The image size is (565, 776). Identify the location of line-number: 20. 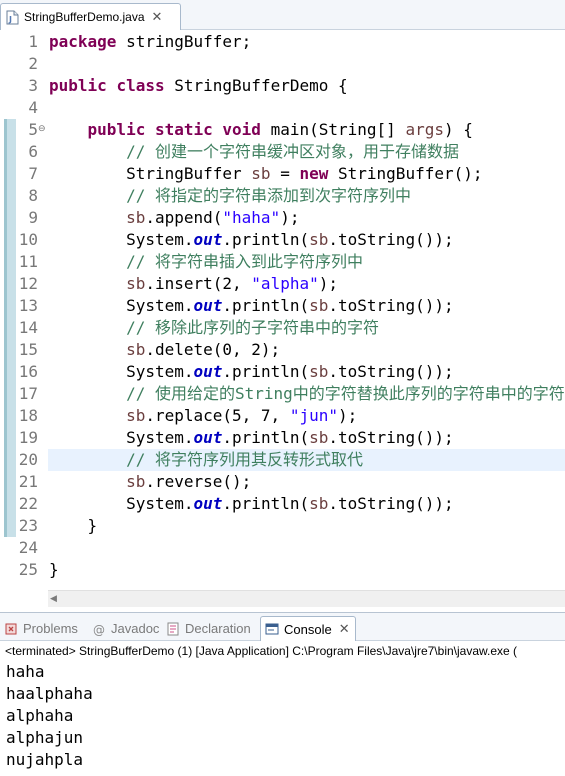
(28, 459).